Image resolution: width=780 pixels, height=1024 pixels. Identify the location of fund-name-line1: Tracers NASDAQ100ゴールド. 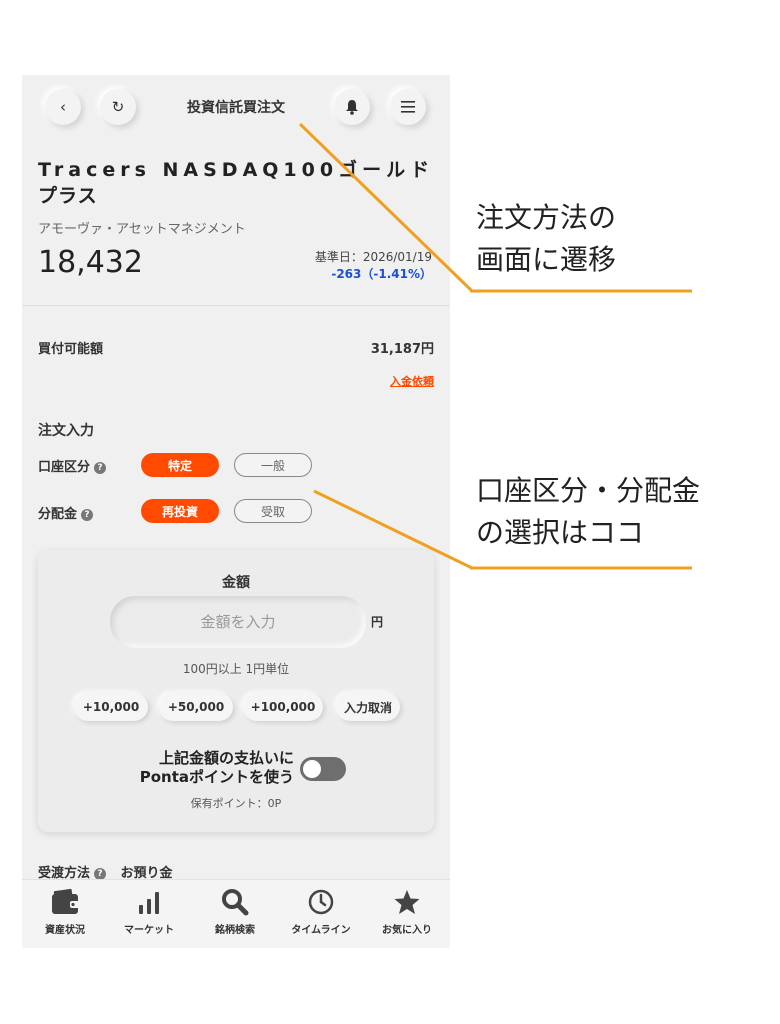
(236, 170).